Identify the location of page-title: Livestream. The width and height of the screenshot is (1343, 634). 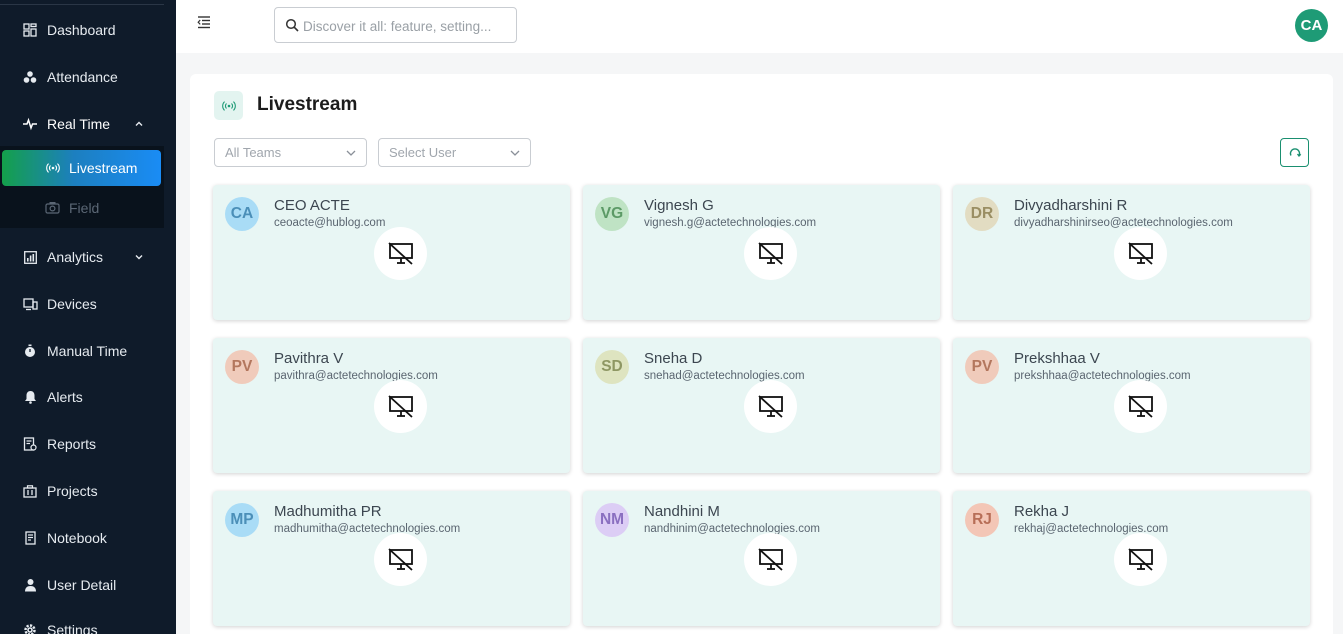
(307, 104).